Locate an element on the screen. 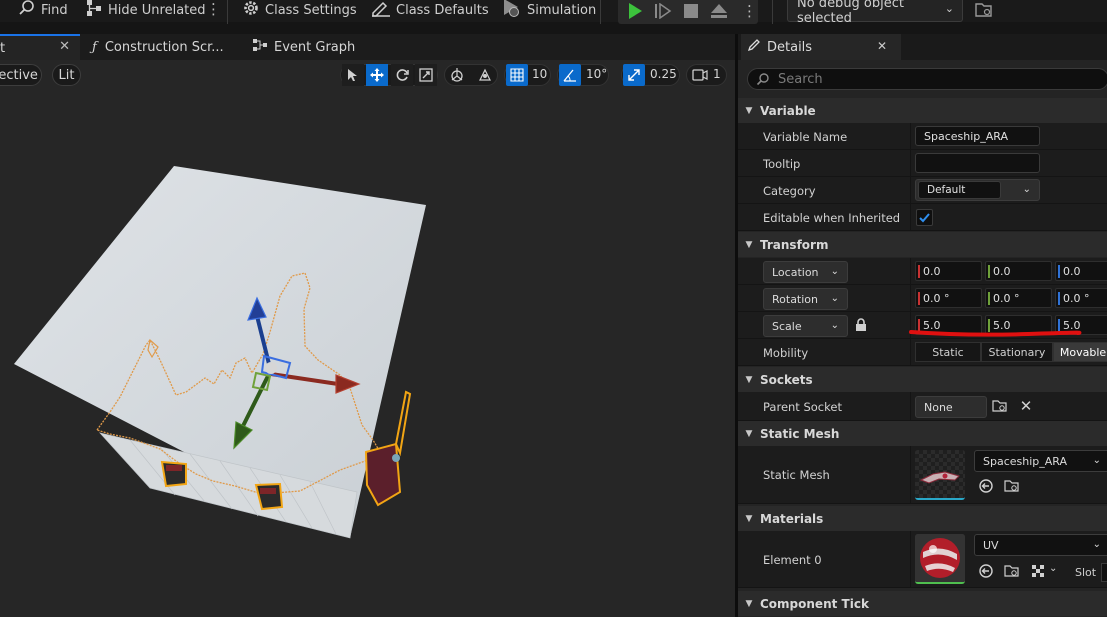  clear-socket-icon: ✕ is located at coordinates (1026, 406).